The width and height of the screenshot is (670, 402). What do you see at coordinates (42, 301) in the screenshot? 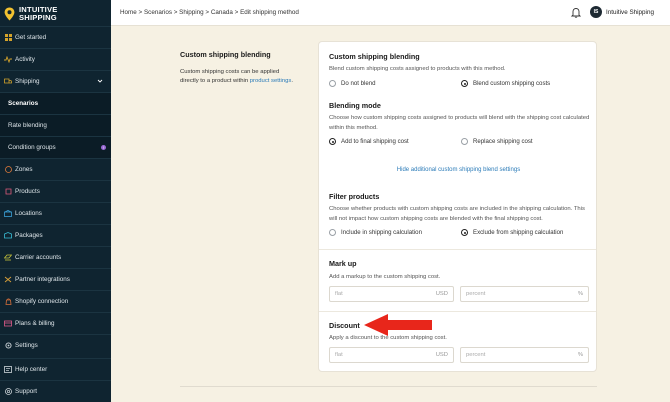
I see `sidebar-item-label: Shopify connection` at bounding box center [42, 301].